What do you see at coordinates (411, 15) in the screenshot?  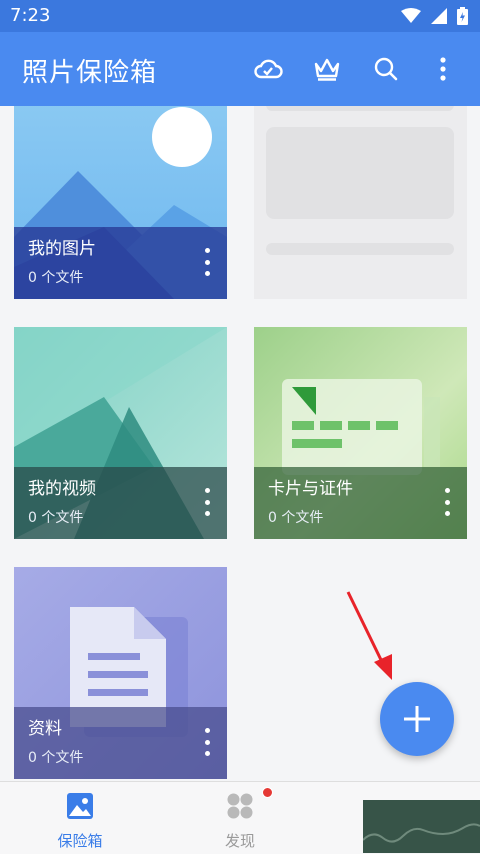 I see `wifi-icon` at bounding box center [411, 15].